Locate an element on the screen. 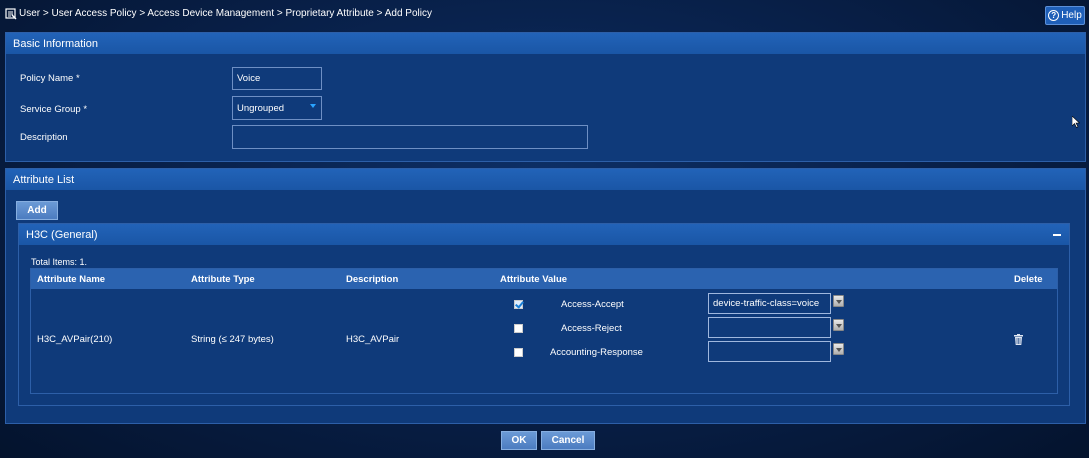 This screenshot has height=458, width=1089. policy-name-label: Policy Name * is located at coordinates (50, 78).